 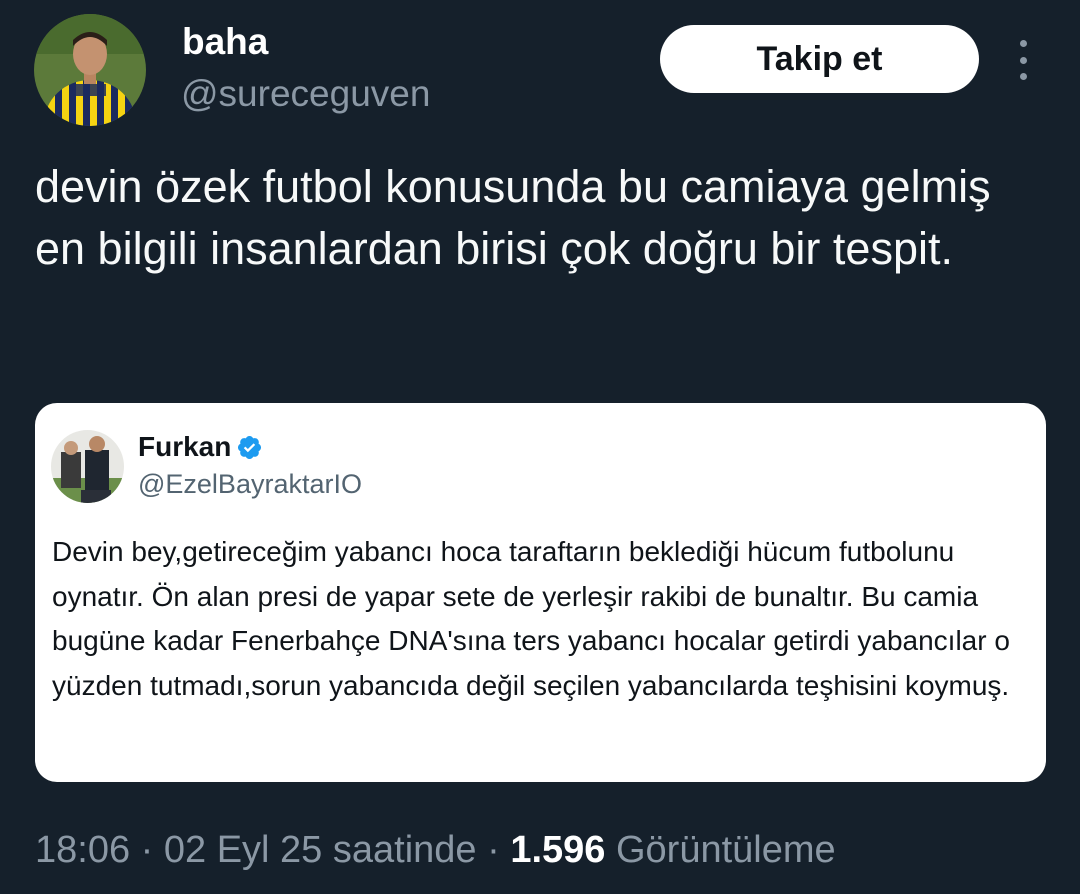 I want to click on follow-button: Takip et, so click(x=819, y=59).